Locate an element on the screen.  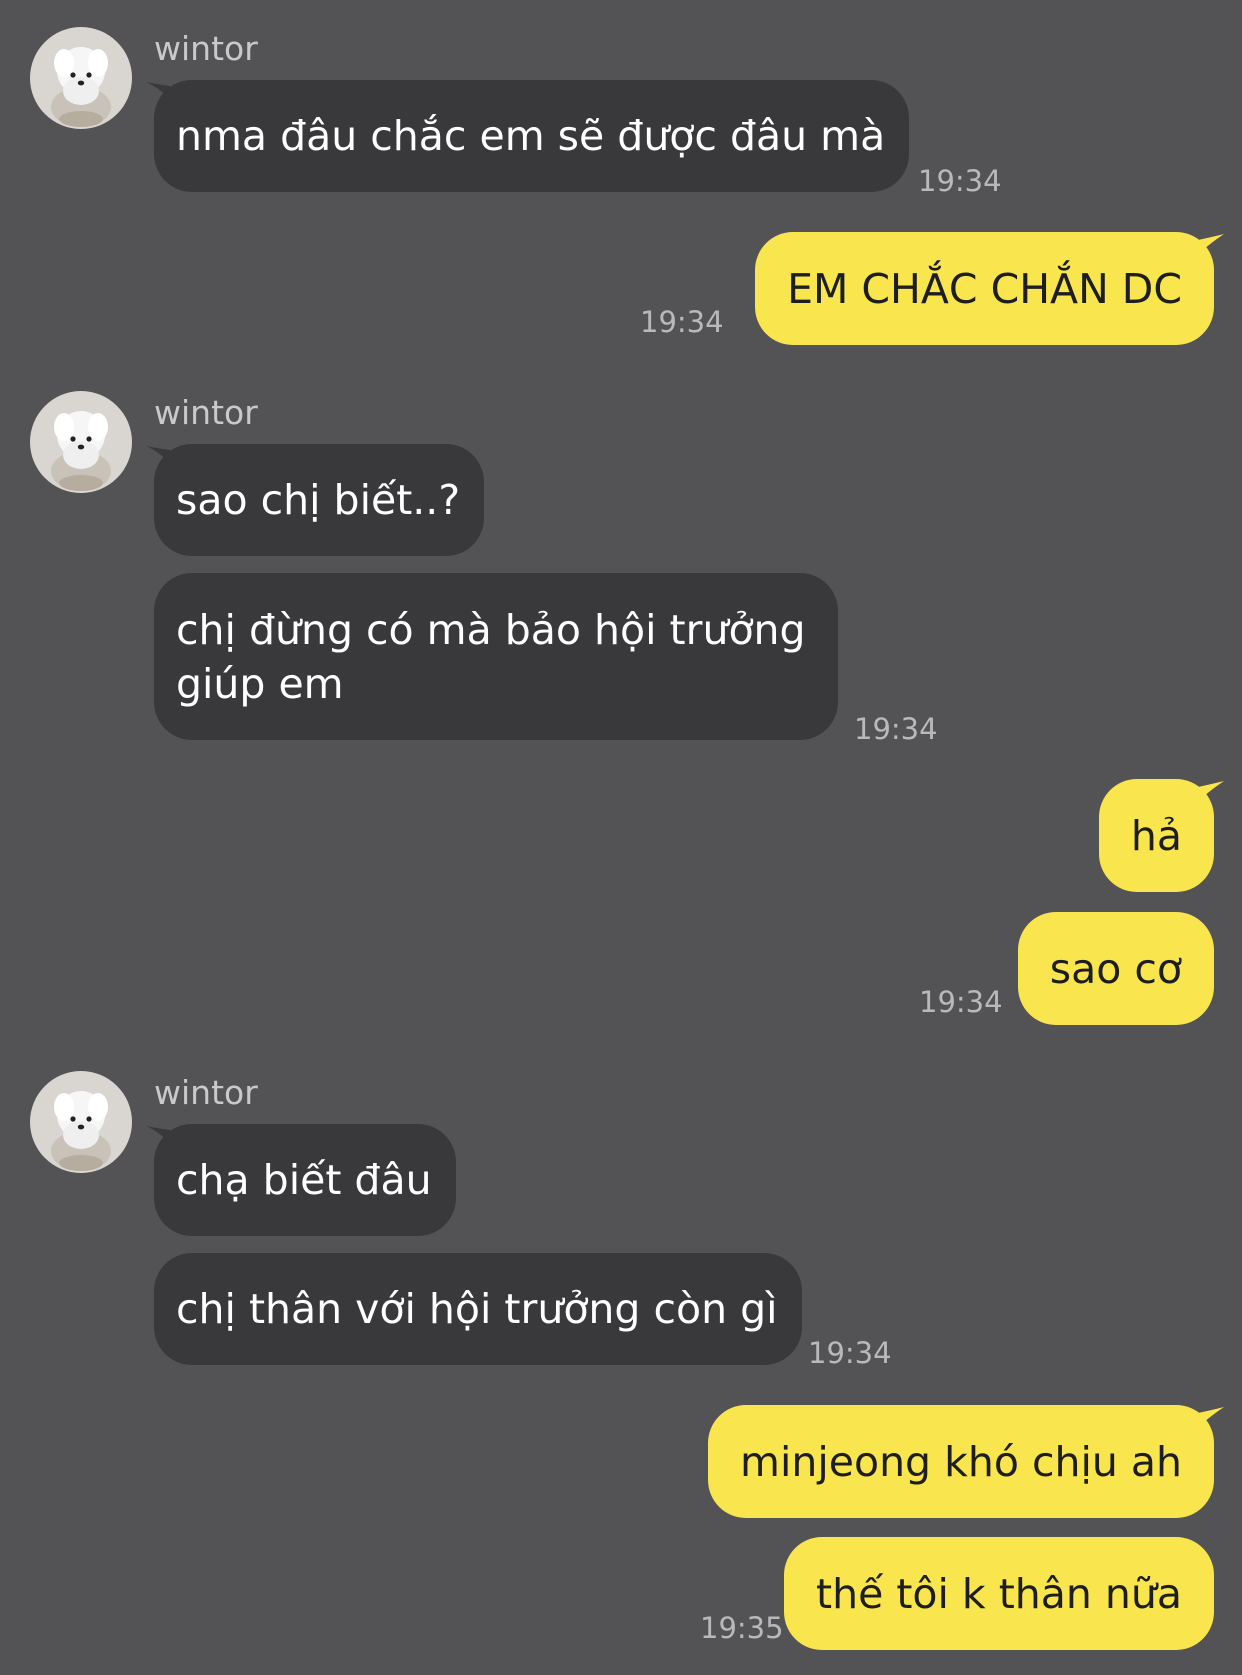
incoming-message-bubble: chị đừng có mà bảo hội trưởng giúp em is located at coordinates (496, 656).